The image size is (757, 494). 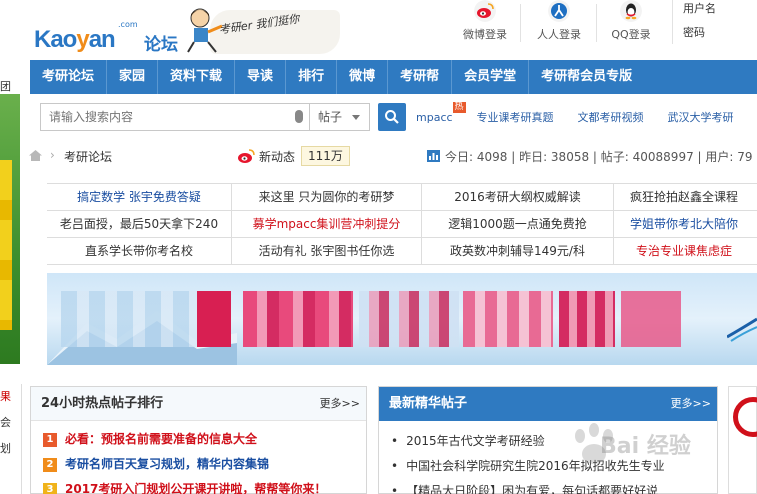 I want to click on site-logo: Kaoyan .com 论坛 考研er 我们挺你, so click(x=187, y=32).